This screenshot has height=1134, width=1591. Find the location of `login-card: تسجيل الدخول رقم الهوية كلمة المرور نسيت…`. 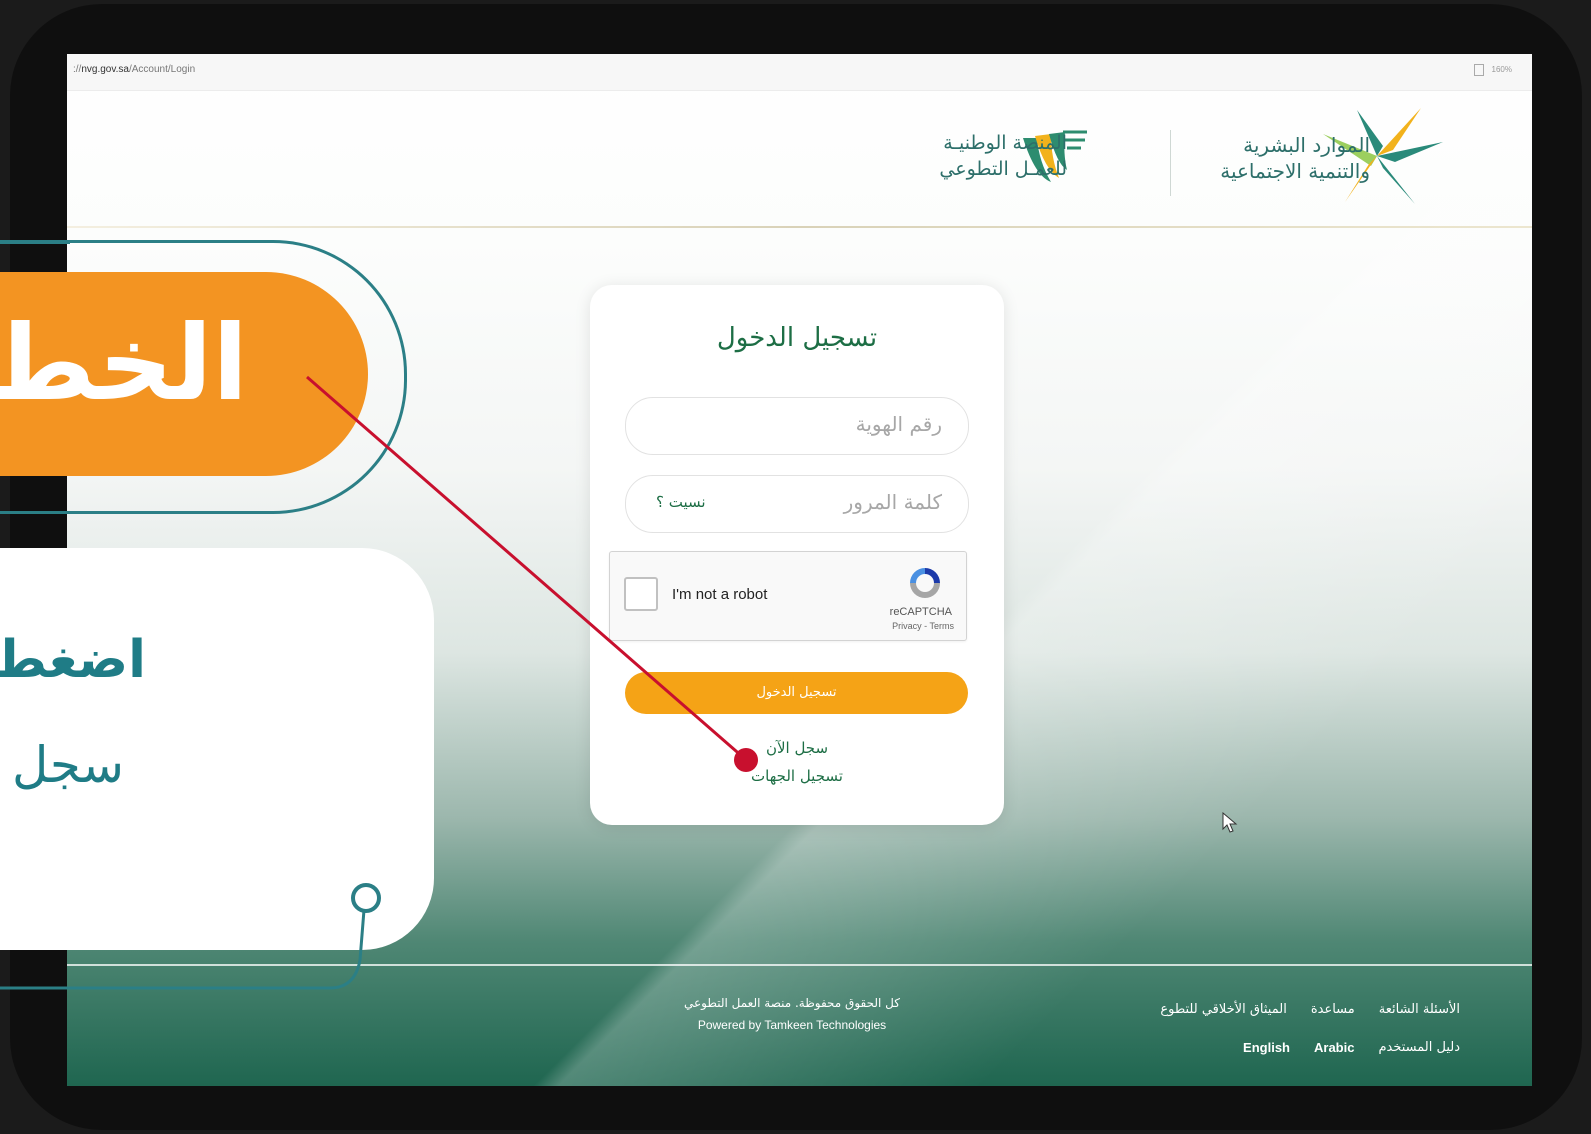

login-card: تسجيل الدخول رقم الهوية كلمة المرور نسيت… is located at coordinates (797, 555).